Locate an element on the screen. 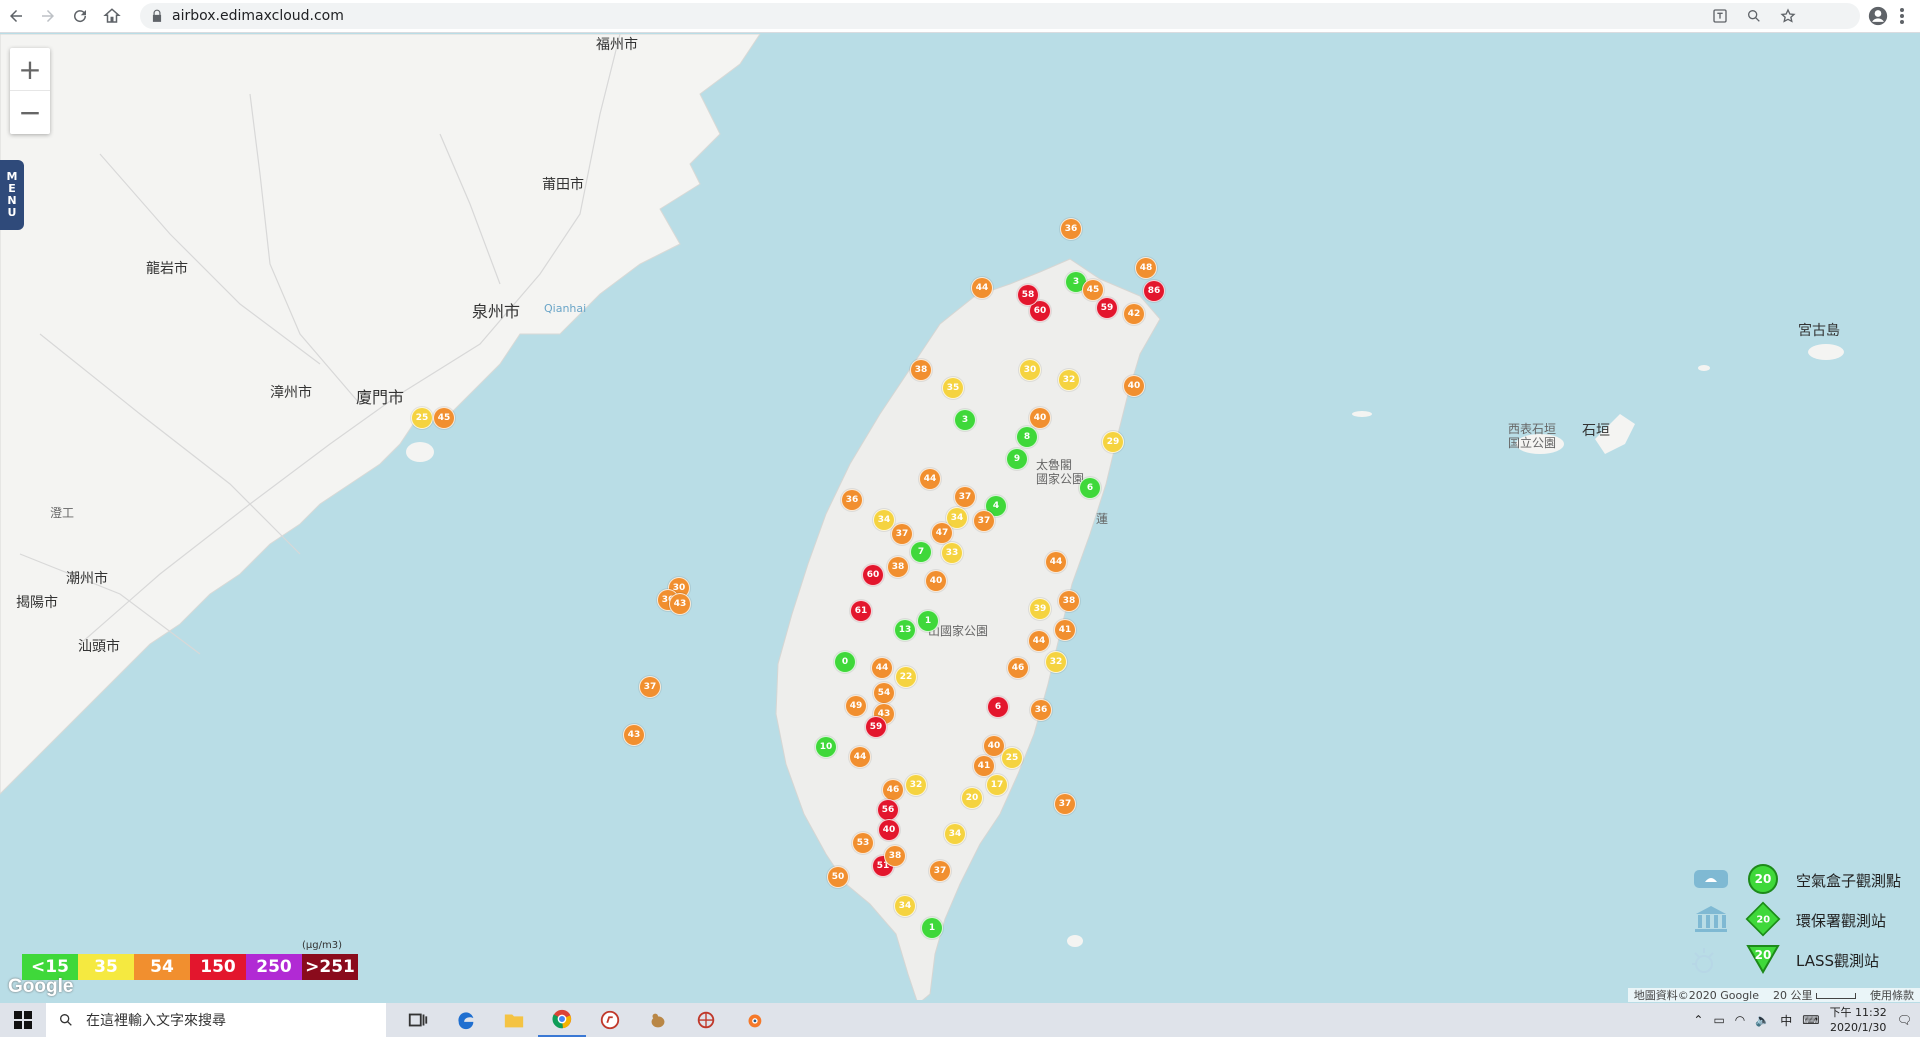 The height and width of the screenshot is (1037, 1920). terms-link: 使用條款 is located at coordinates (1892, 995).